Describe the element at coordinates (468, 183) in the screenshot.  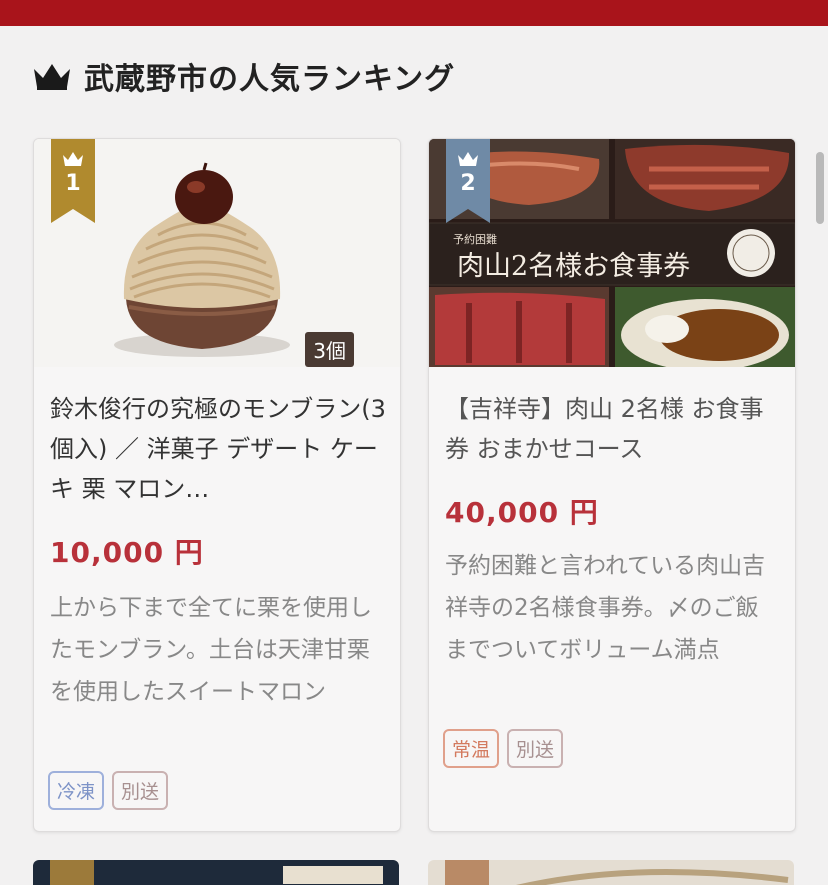
I see `rank-number: 2` at that location.